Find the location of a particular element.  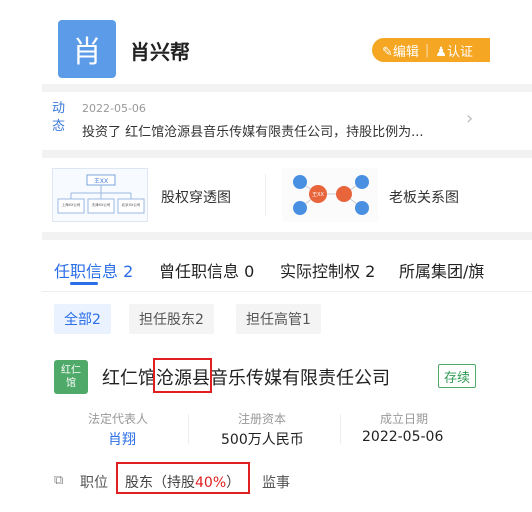

tab-divider is located at coordinates (287, 291).